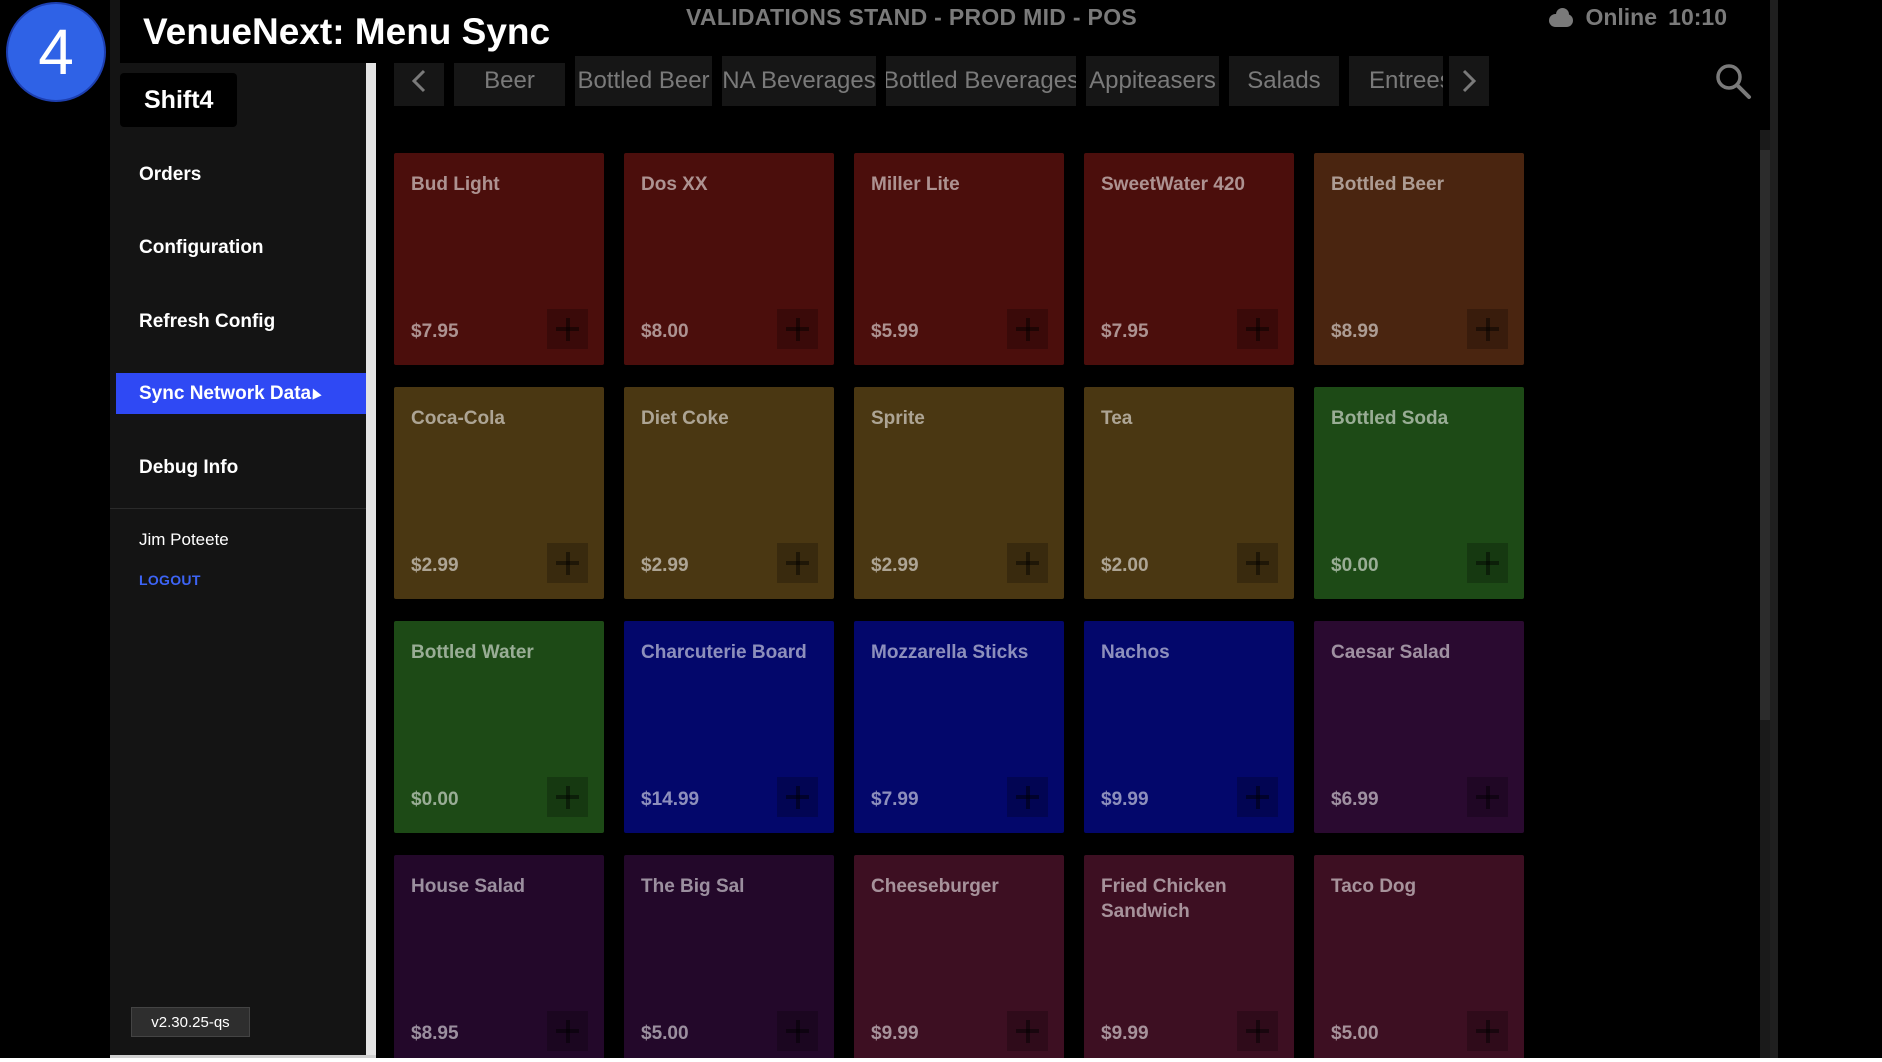  What do you see at coordinates (499, 493) in the screenshot?
I see `menu-item-tile: Coca-Cola $2.99` at bounding box center [499, 493].